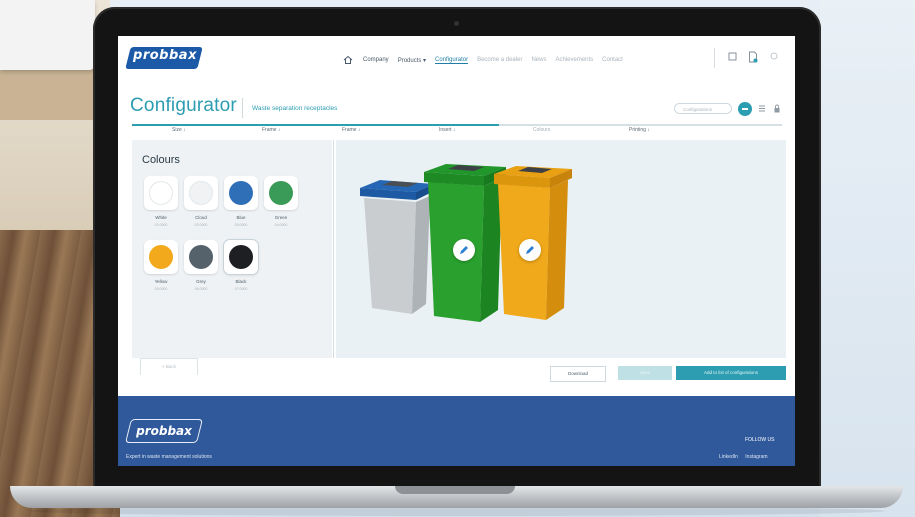 The height and width of the screenshot is (517, 915). What do you see at coordinates (241, 217) in the screenshot?
I see `colour-name: Blue` at bounding box center [241, 217].